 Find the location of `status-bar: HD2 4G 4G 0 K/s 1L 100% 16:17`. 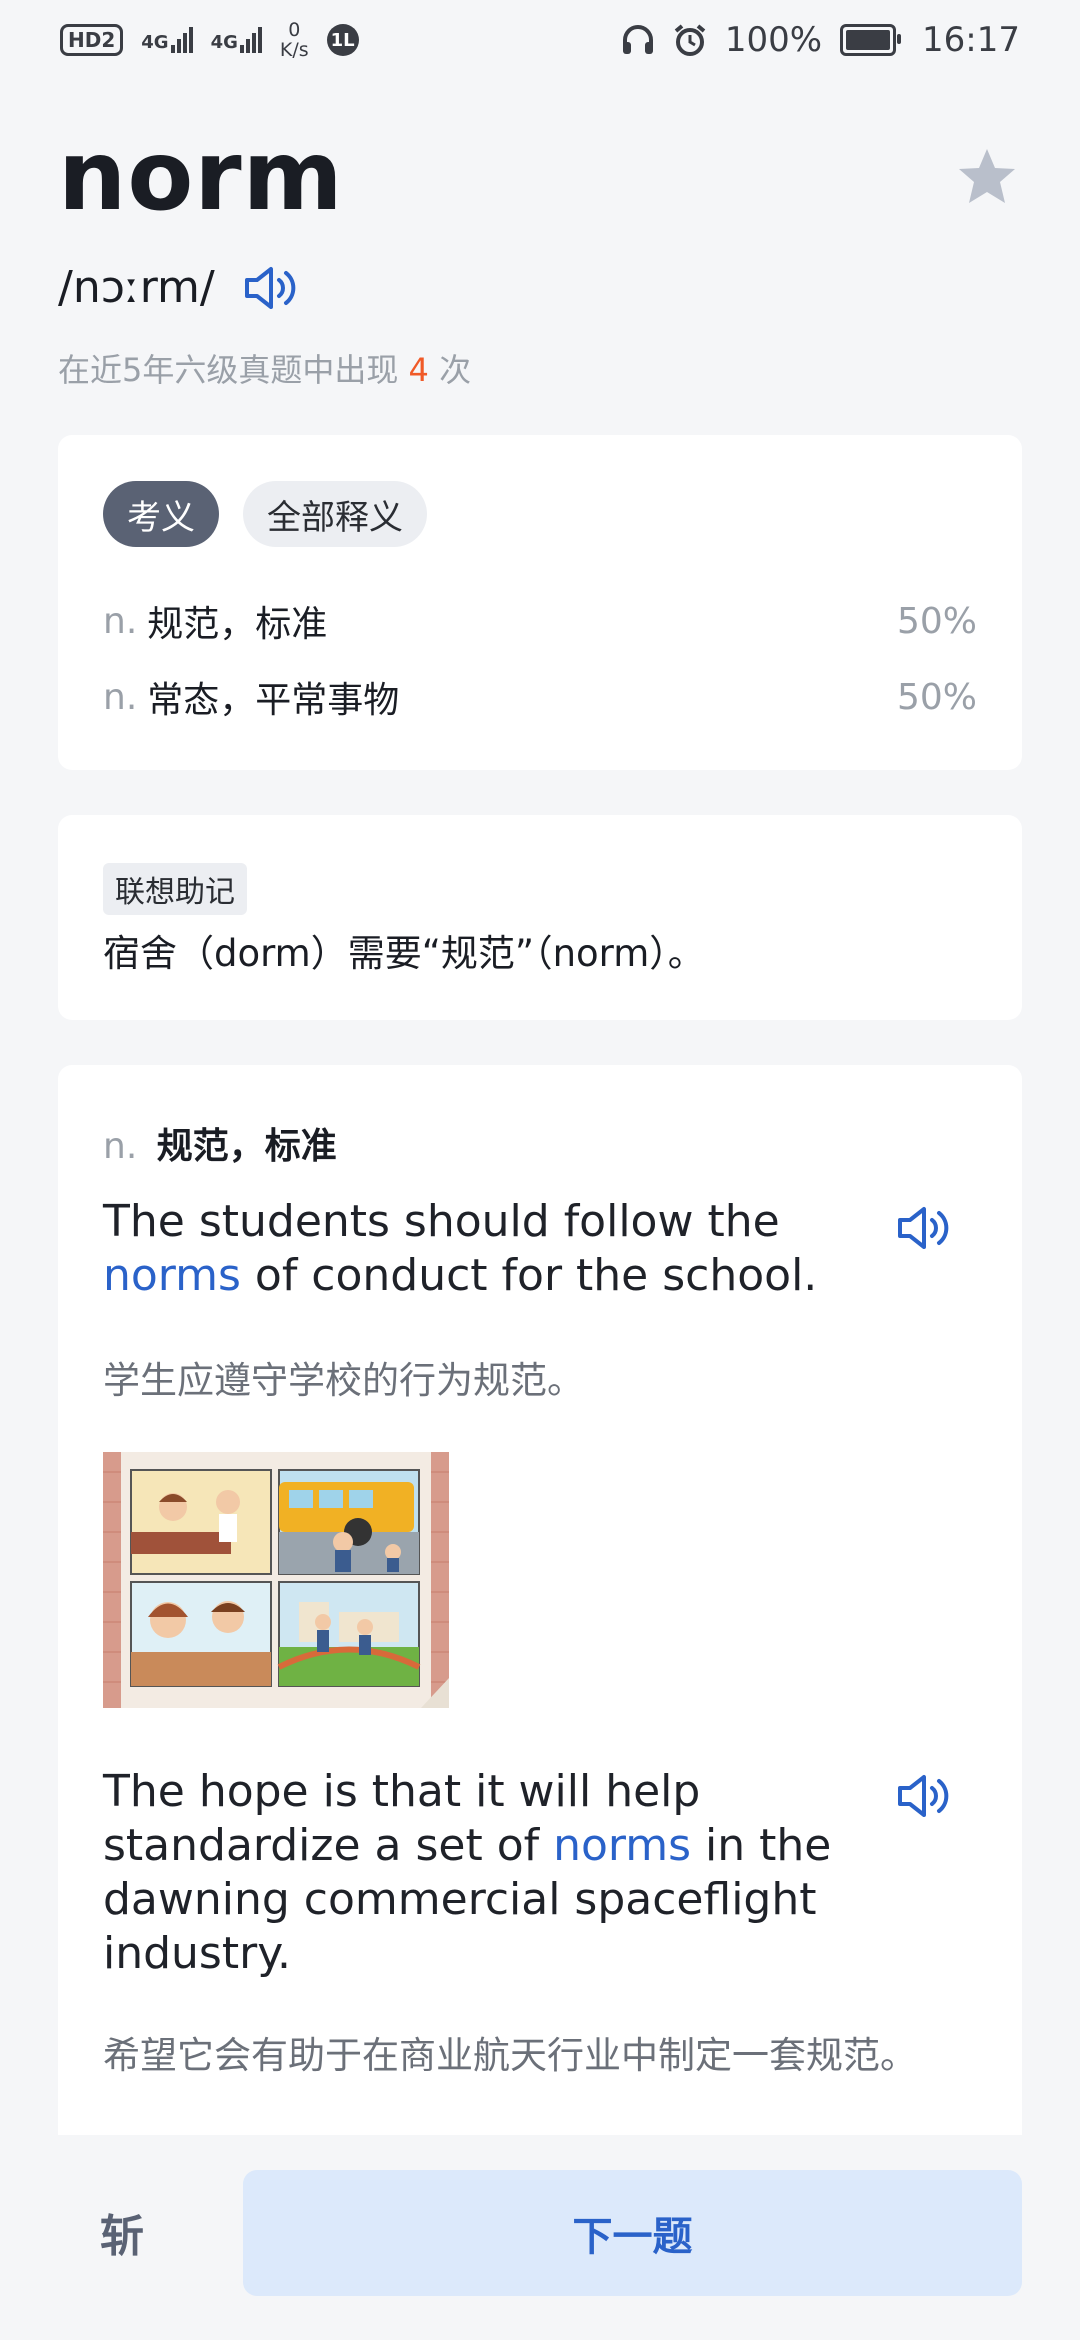

status-bar: HD2 4G 4G 0 K/s 1L 100% 16:17 is located at coordinates (540, 40).